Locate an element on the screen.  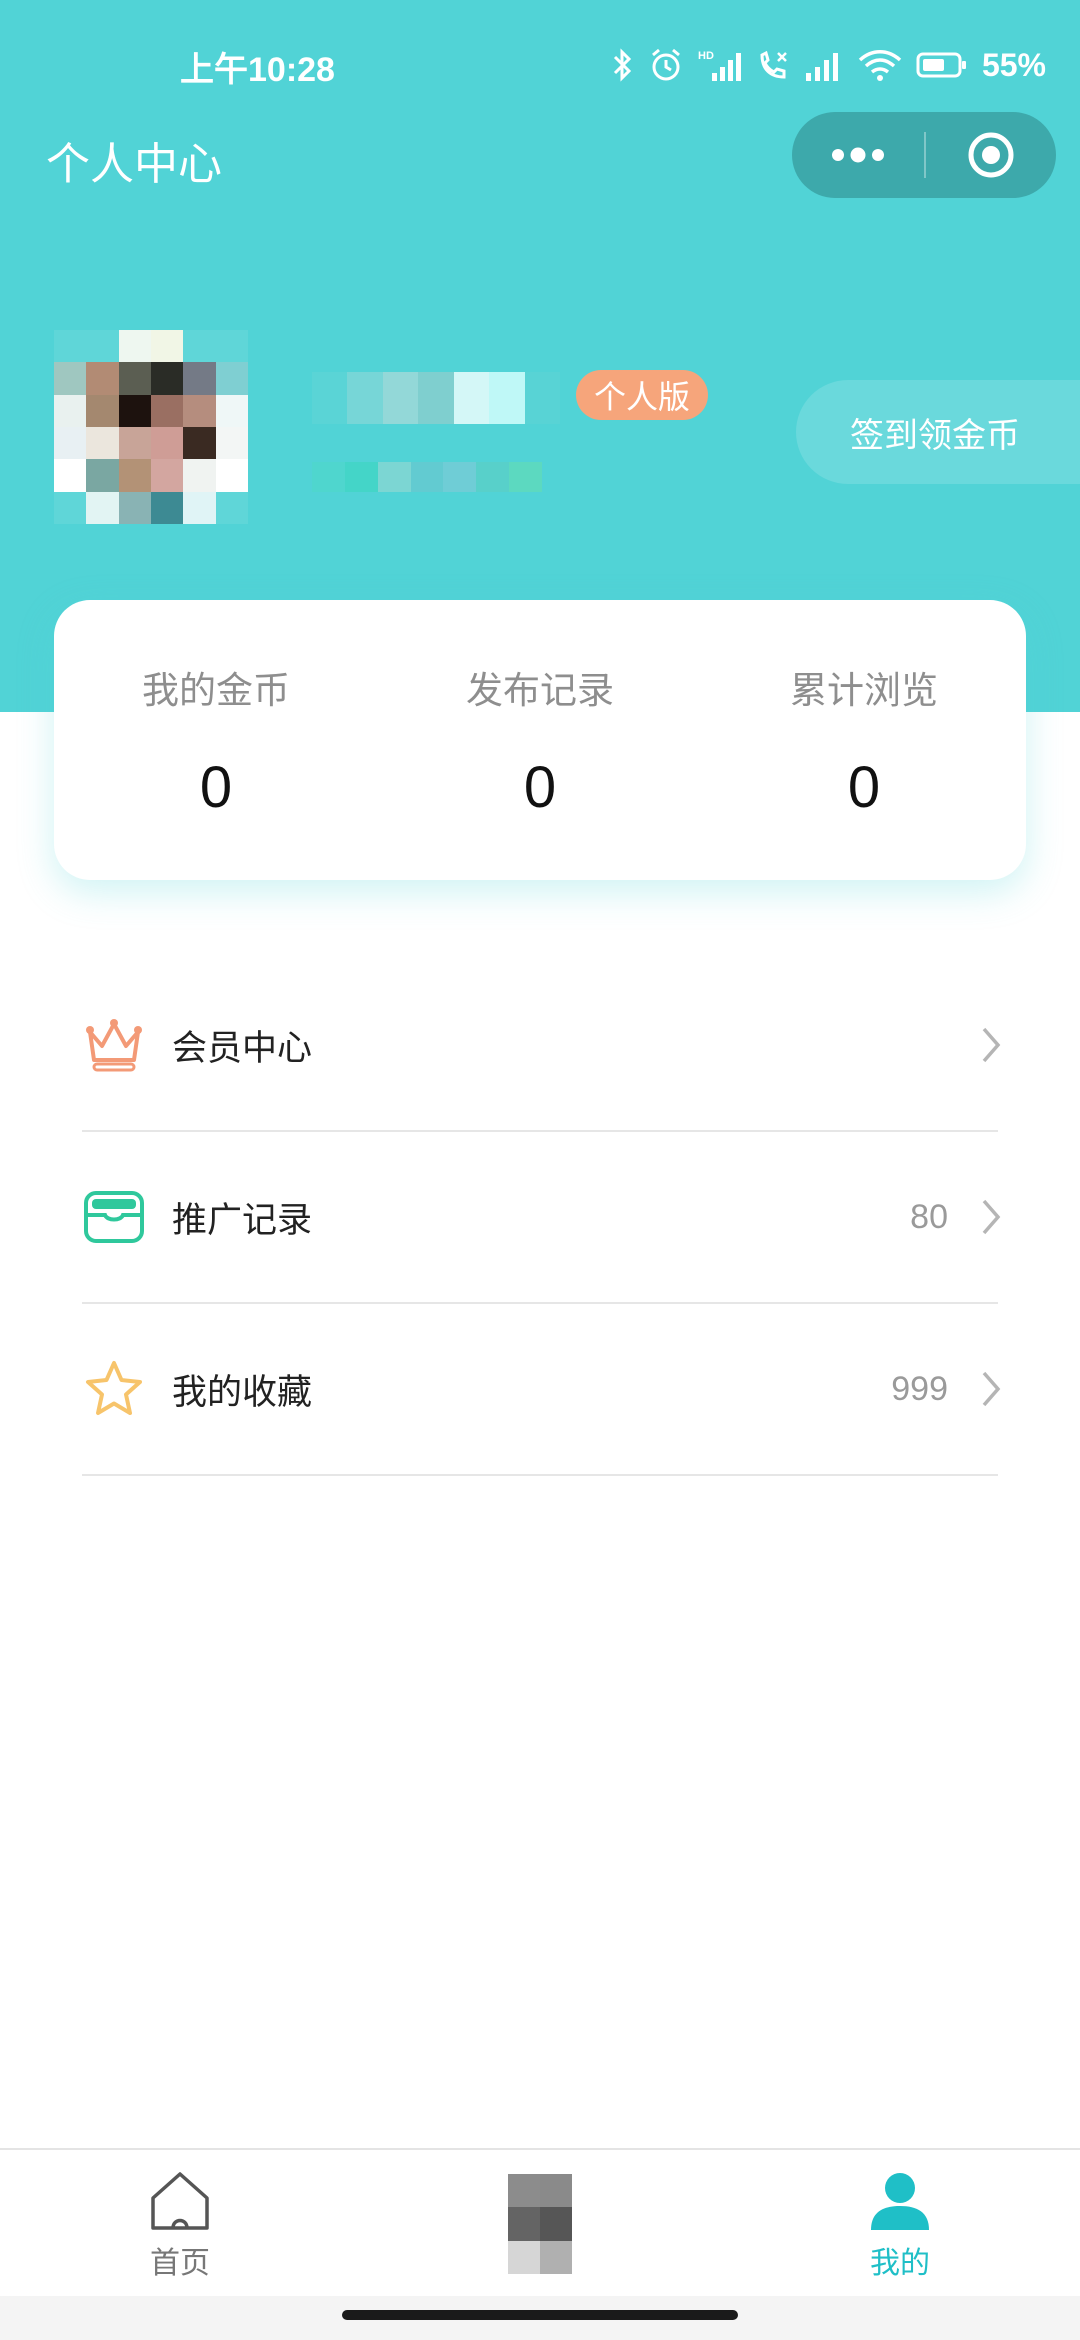
status-bar: 上午10:28 HD 55% is located at coordinates (540, 65).